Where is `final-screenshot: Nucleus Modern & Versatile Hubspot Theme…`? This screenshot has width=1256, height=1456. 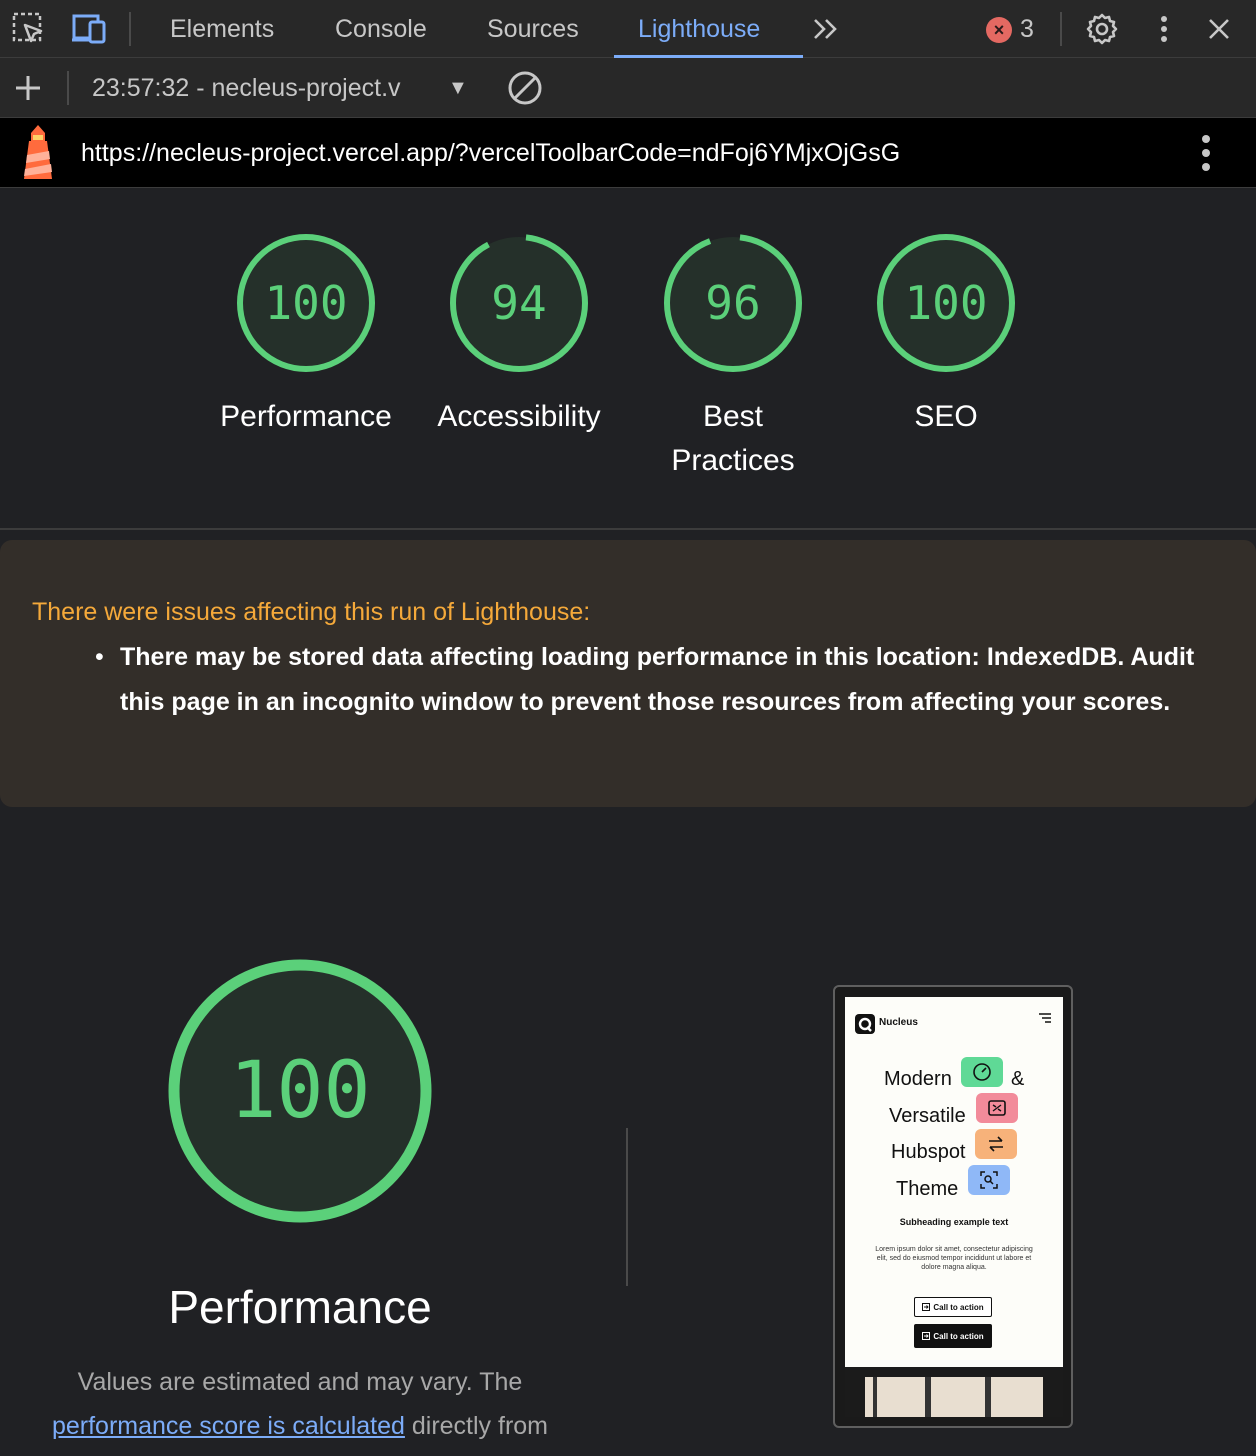 final-screenshot: Nucleus Modern & Versatile Hubspot Theme… is located at coordinates (953, 1206).